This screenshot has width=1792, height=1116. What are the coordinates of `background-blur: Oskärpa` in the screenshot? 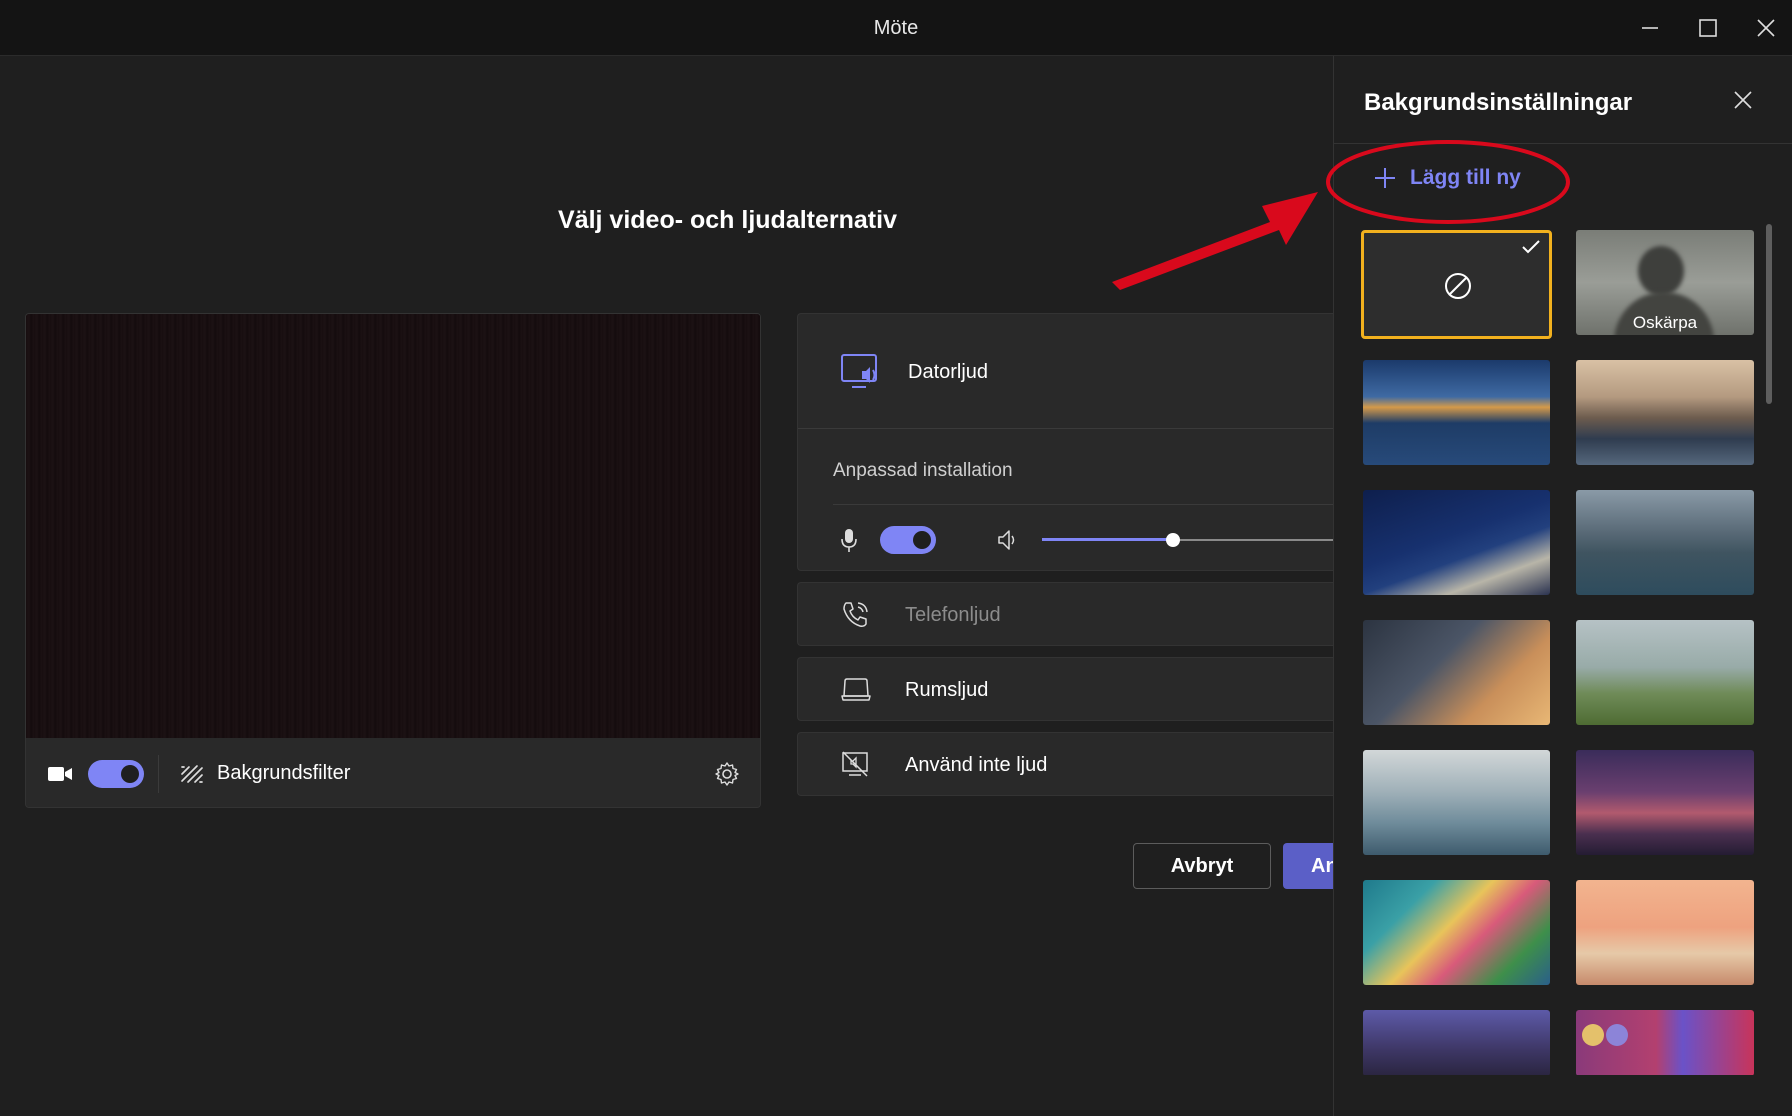 It's located at (1665, 282).